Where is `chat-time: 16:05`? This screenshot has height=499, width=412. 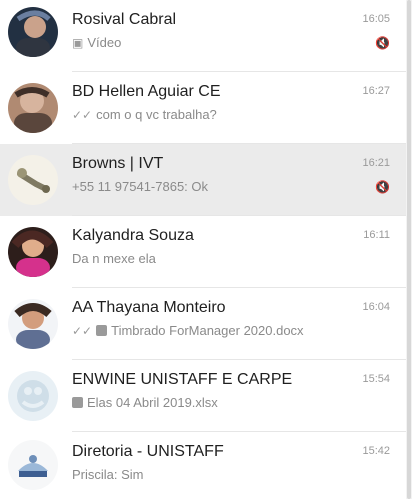
chat-time: 16:05 is located at coordinates (376, 19).